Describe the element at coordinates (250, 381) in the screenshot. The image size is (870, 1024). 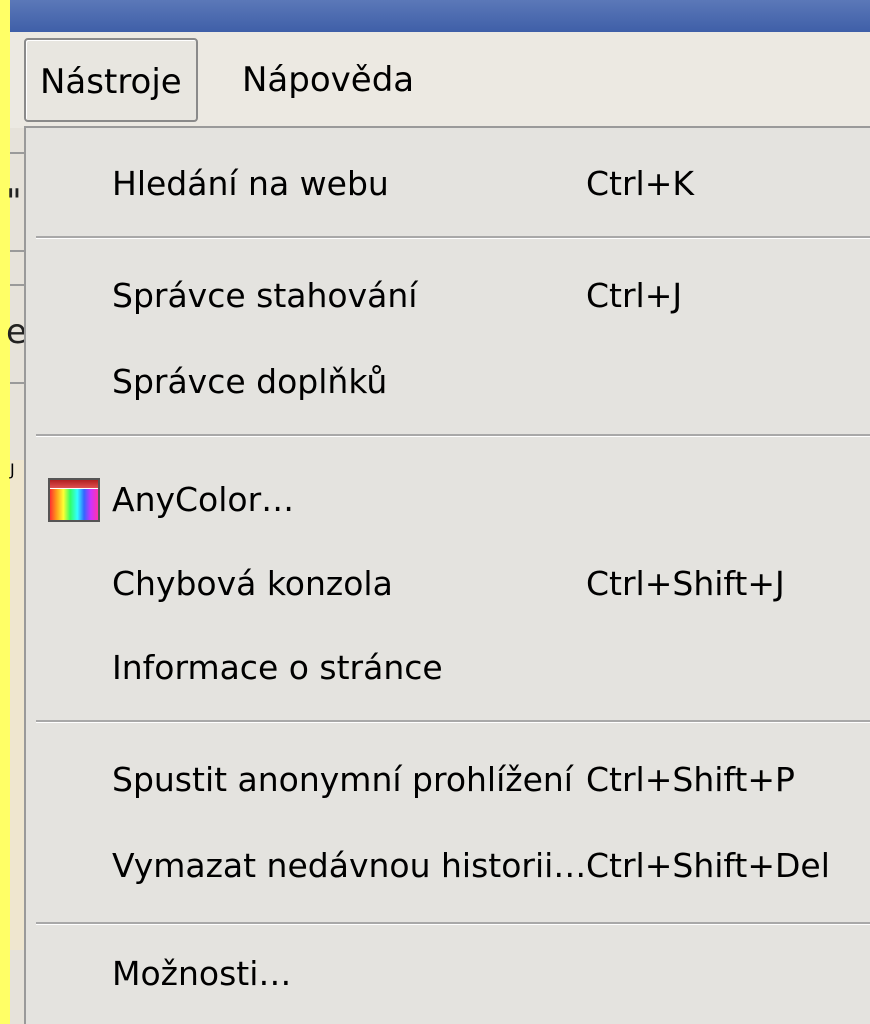
I see `menu-item-label: Správce doplňků` at that location.